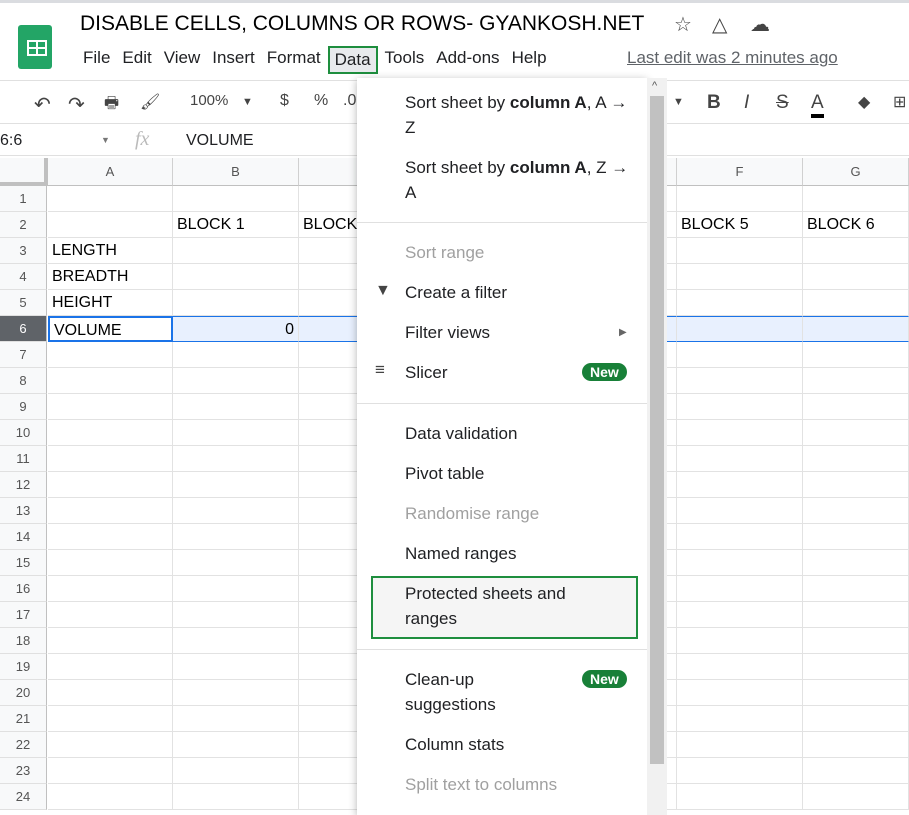  I want to click on cell-G12, so click(856, 485).